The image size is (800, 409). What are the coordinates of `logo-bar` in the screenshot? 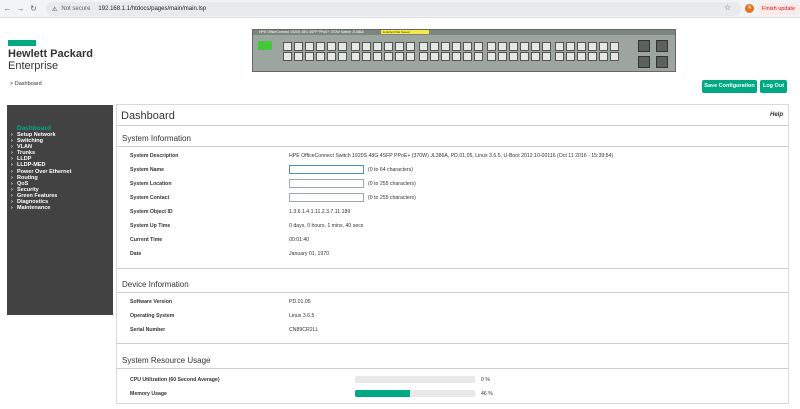 It's located at (22, 43).